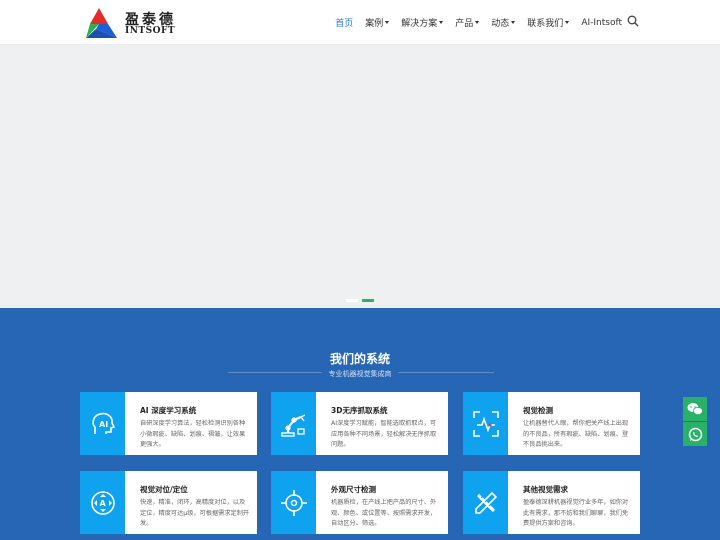 This screenshot has width=720, height=540. What do you see at coordinates (168, 410) in the screenshot?
I see `card-title: AI 深度学习系统` at bounding box center [168, 410].